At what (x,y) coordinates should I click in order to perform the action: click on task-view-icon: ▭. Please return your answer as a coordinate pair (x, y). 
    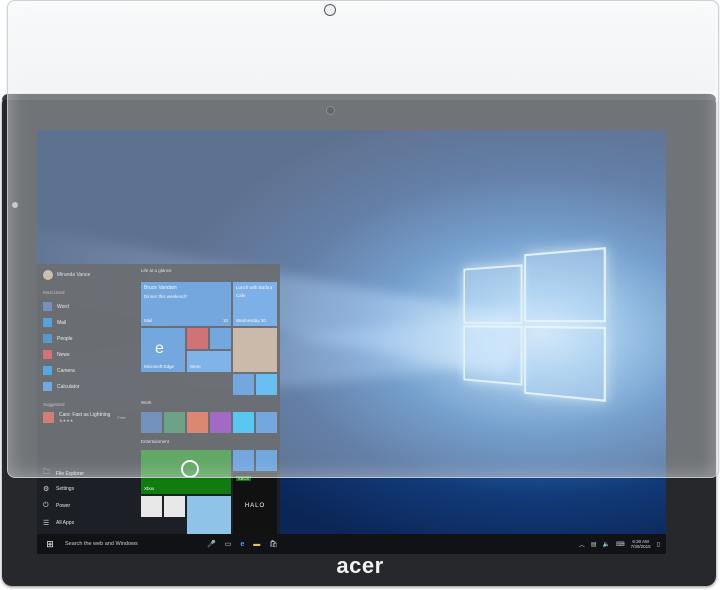
    Looking at the image, I should click on (228, 544).